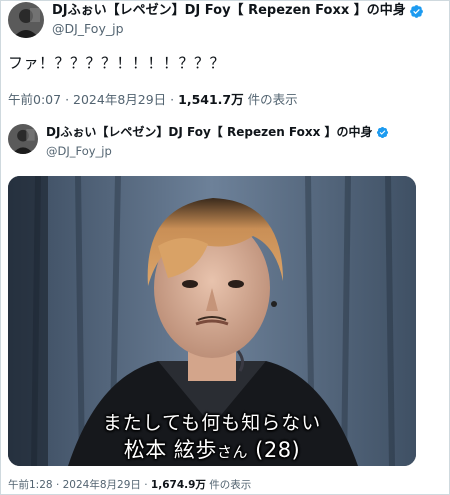 The width and height of the screenshot is (450, 495). What do you see at coordinates (119, 99) in the screenshot?
I see `tweet-date: 2024年8月29日` at bounding box center [119, 99].